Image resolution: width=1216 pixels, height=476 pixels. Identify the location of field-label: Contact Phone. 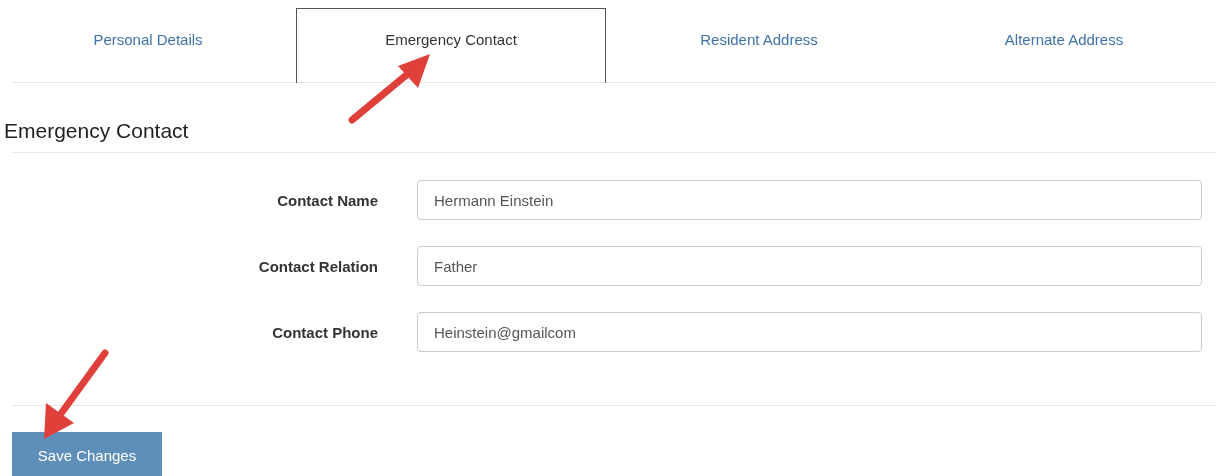
(324, 332).